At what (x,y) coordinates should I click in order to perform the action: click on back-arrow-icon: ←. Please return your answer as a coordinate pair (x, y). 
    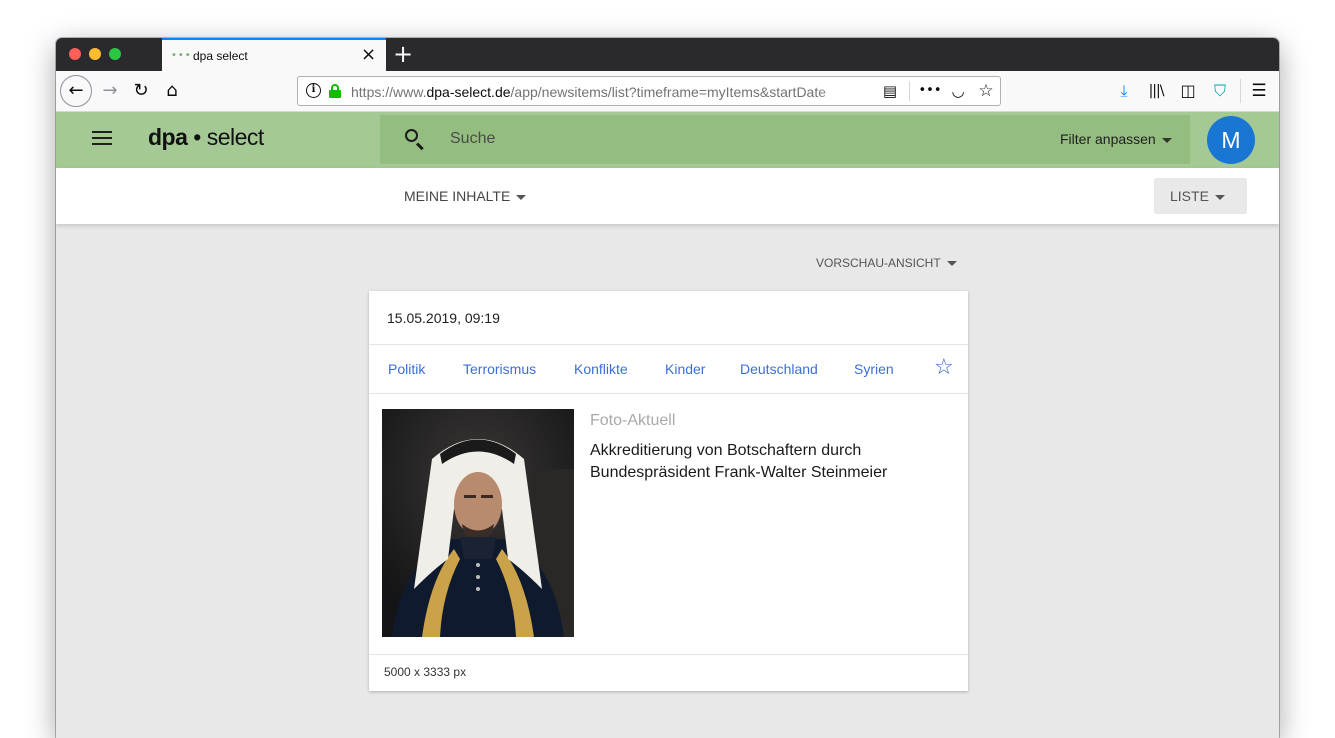
    Looking at the image, I should click on (76, 91).